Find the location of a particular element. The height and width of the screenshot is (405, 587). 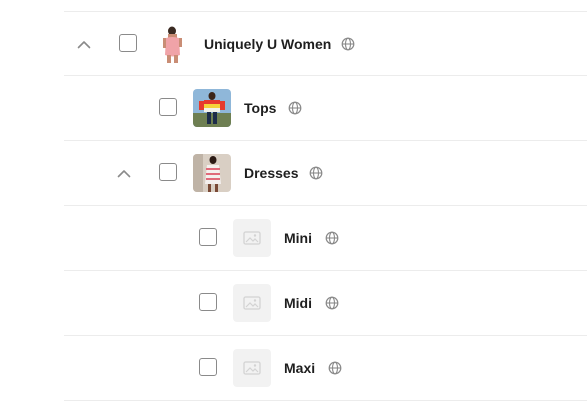

tree-row-tops: Tops is located at coordinates (325, 108).